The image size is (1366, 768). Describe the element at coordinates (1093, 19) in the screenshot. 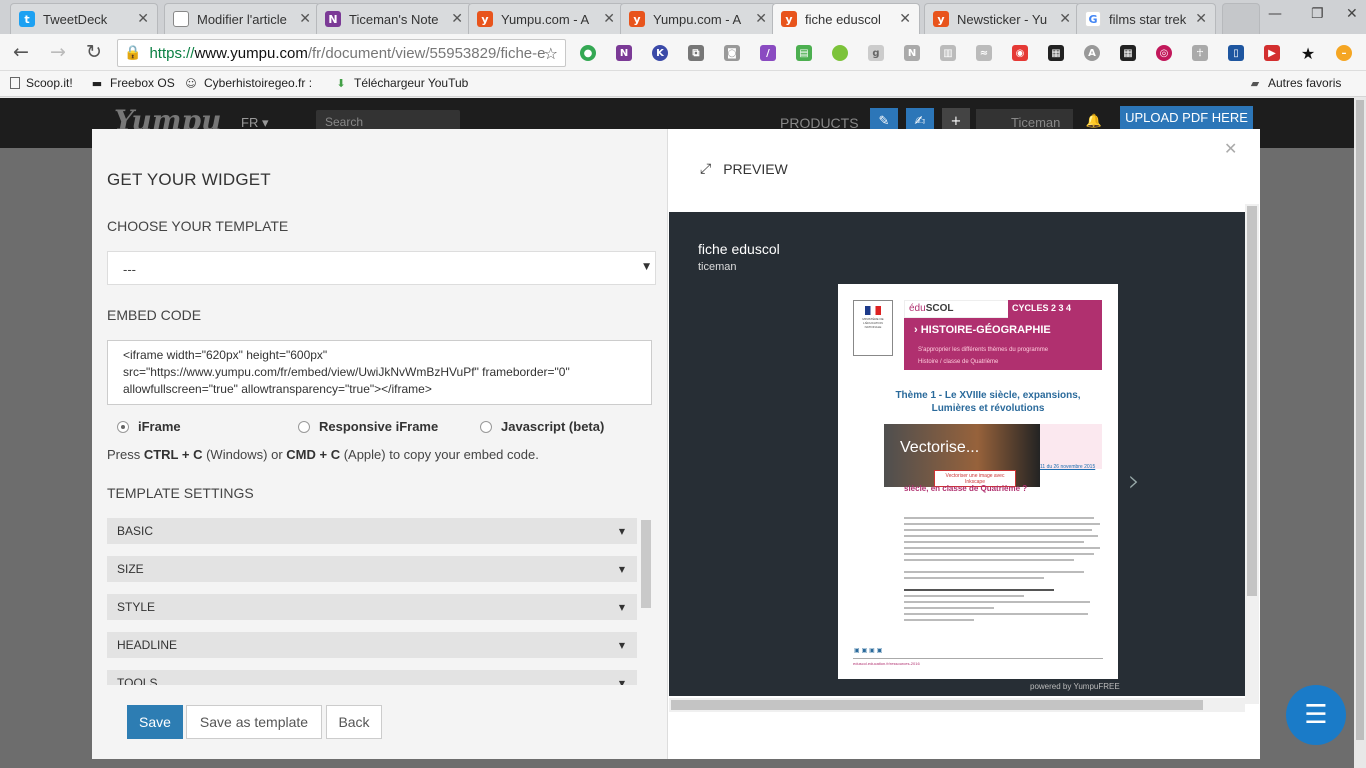

I see `google-icon: G` at that location.